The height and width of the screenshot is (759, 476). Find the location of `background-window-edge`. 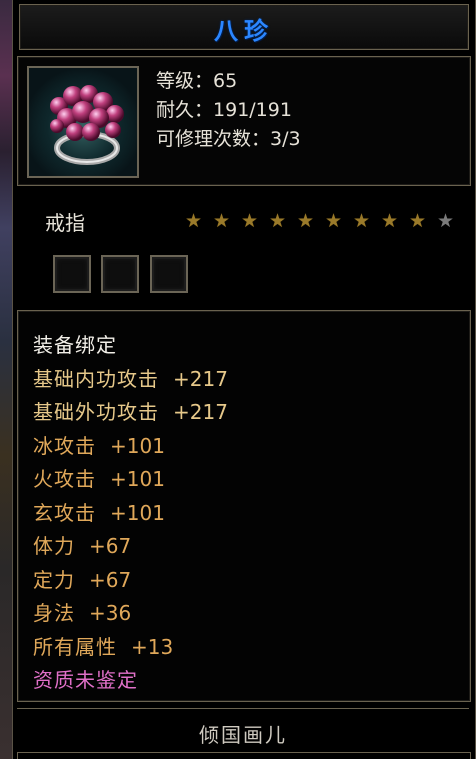

background-window-edge is located at coordinates (6, 379).